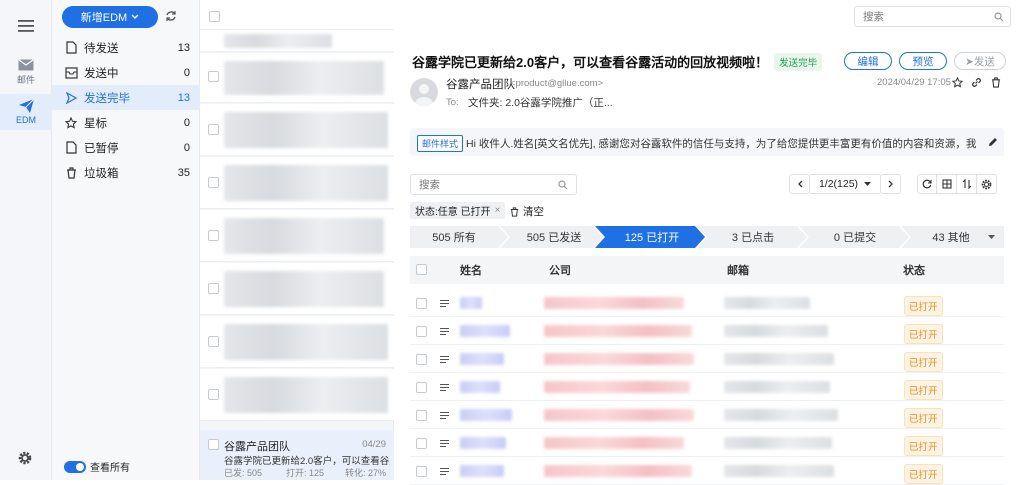  I want to click on send-button: ➤发送, so click(980, 61).